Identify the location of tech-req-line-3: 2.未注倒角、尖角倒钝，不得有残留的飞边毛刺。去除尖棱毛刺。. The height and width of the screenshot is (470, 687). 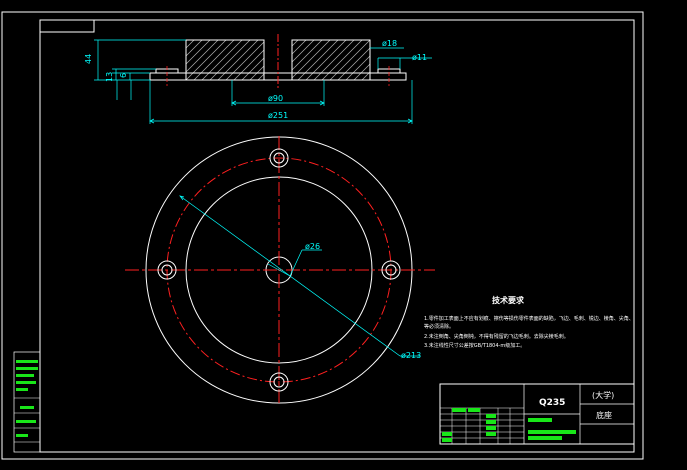
(496, 336).